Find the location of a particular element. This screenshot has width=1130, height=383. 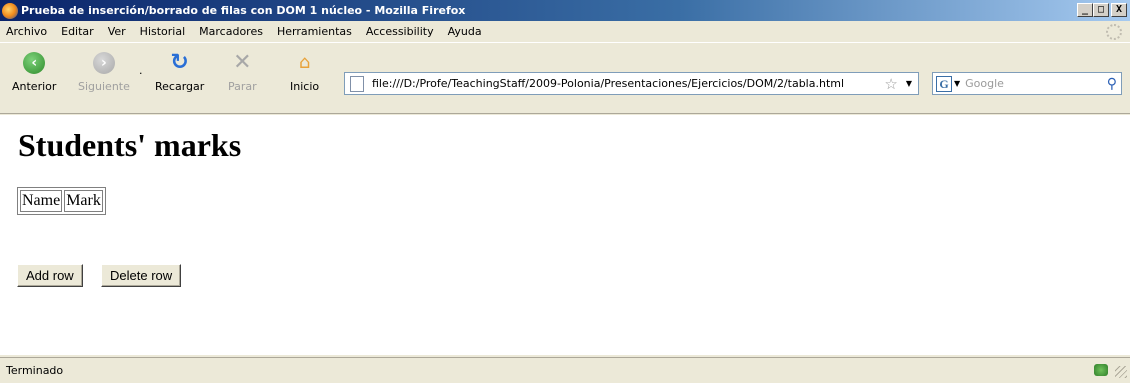

url-dropdown-icon: ▼ is located at coordinates (909, 83).